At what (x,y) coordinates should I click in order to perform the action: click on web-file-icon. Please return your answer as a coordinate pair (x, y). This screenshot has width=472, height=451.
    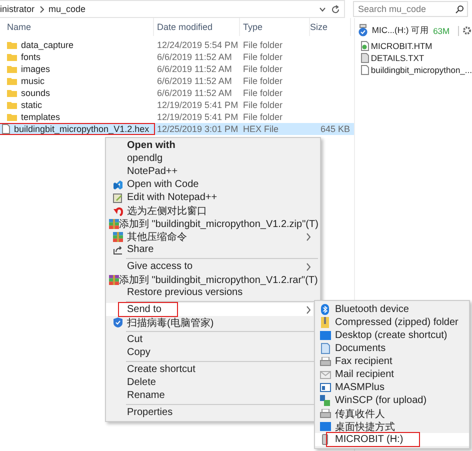
    Looking at the image, I should click on (364, 46).